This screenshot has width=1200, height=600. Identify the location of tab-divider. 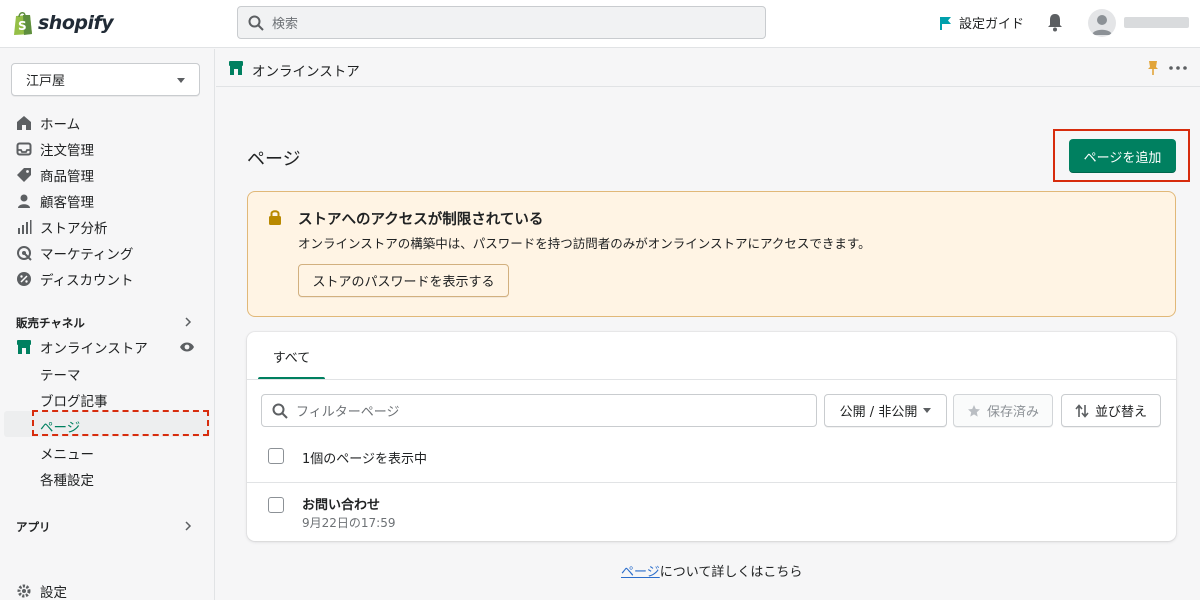
(711, 379).